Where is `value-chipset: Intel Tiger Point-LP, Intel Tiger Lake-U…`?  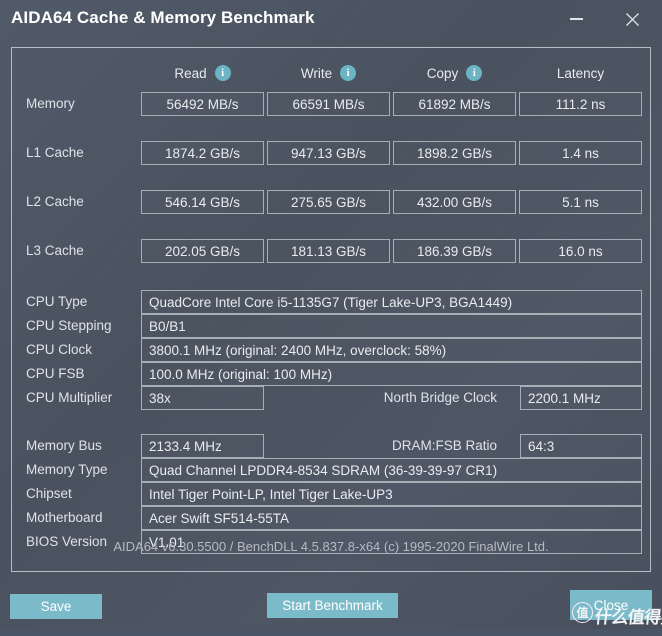 value-chipset: Intel Tiger Point-LP, Intel Tiger Lake-U… is located at coordinates (391, 494).